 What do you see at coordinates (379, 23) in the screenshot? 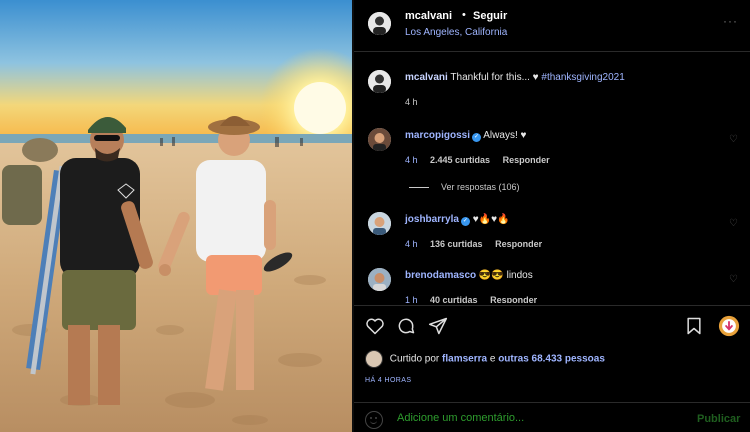
I see `author-avatar` at bounding box center [379, 23].